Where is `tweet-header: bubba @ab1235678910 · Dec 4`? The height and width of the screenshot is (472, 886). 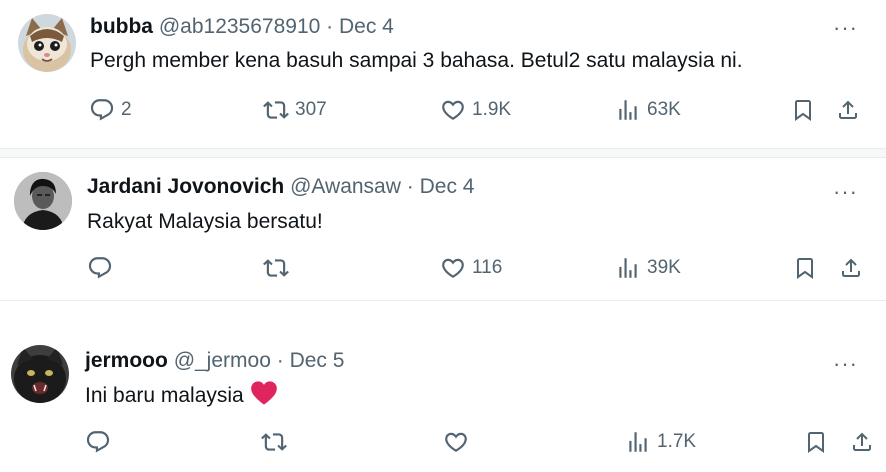 tweet-header: bubba @ab1235678910 · Dec 4 is located at coordinates (242, 27).